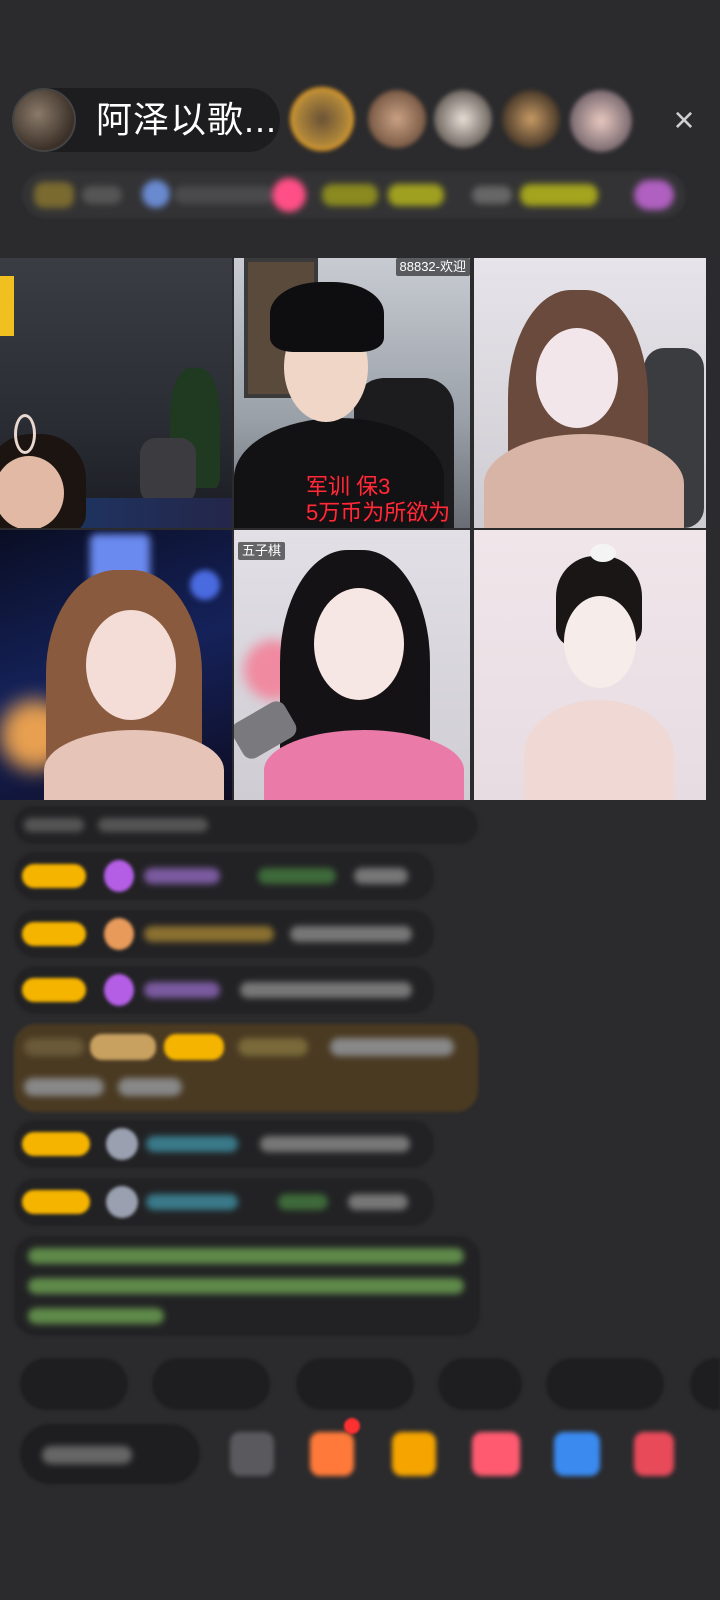 This screenshot has height=1600, width=720. Describe the element at coordinates (352, 1426) in the screenshot. I see `notification-dot` at that location.